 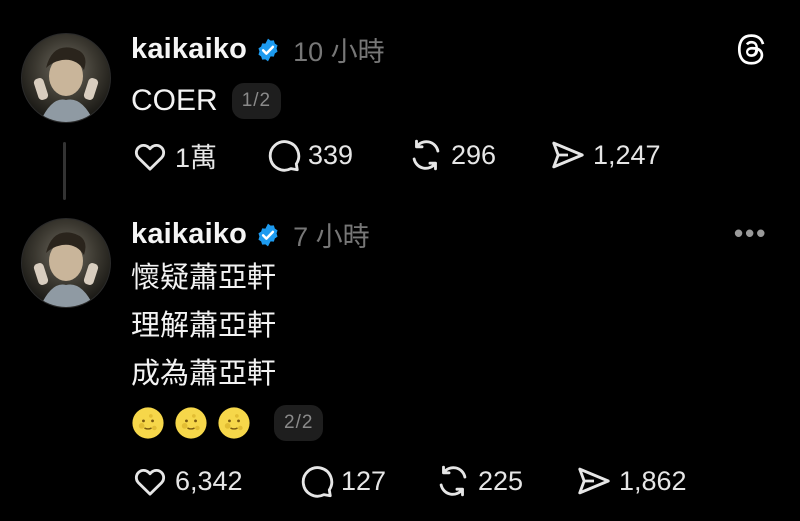 I want to click on thread-pager: 1/2, so click(x=256, y=101).